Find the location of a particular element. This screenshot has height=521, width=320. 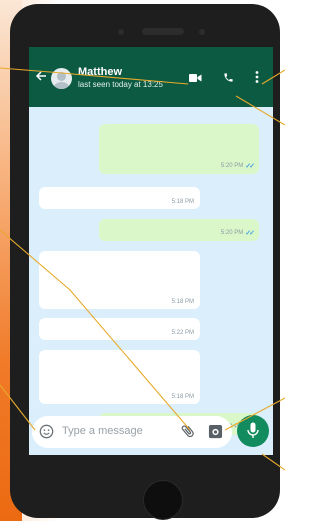

callout-line-emoji is located at coordinates (18, 407).